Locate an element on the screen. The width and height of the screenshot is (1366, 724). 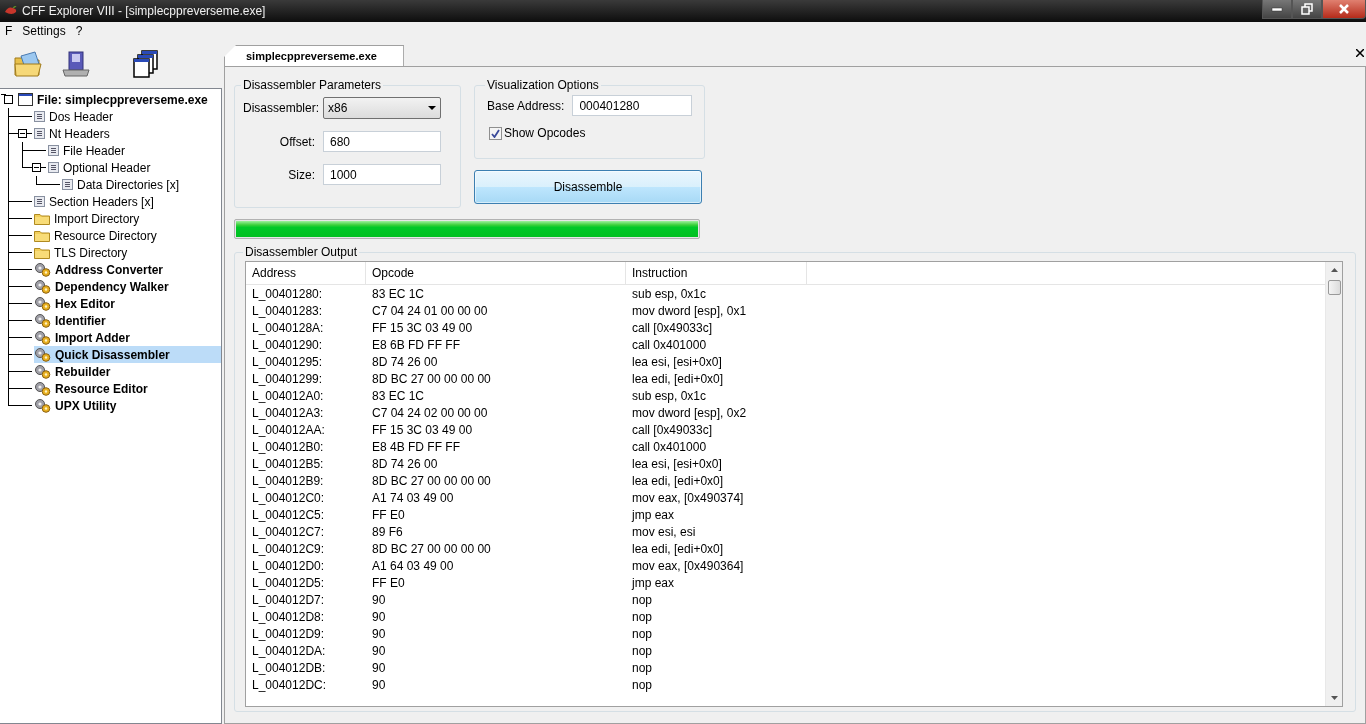
table-cell-text: L_004012B5: is located at coordinates (288, 463).